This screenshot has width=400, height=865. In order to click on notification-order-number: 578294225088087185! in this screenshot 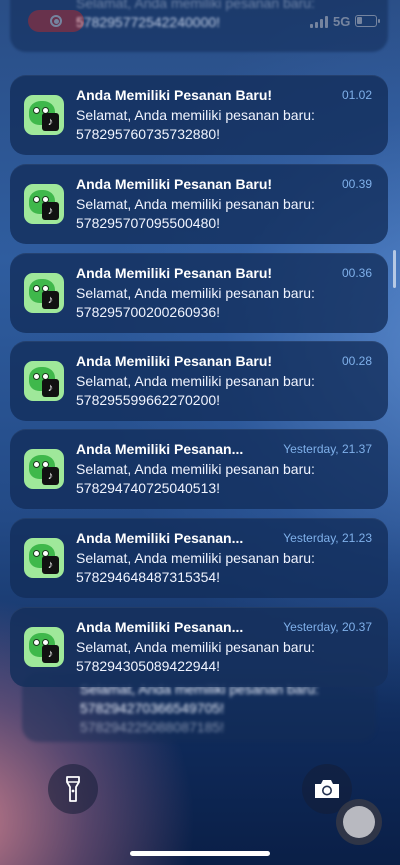, I will do `click(152, 727)`.